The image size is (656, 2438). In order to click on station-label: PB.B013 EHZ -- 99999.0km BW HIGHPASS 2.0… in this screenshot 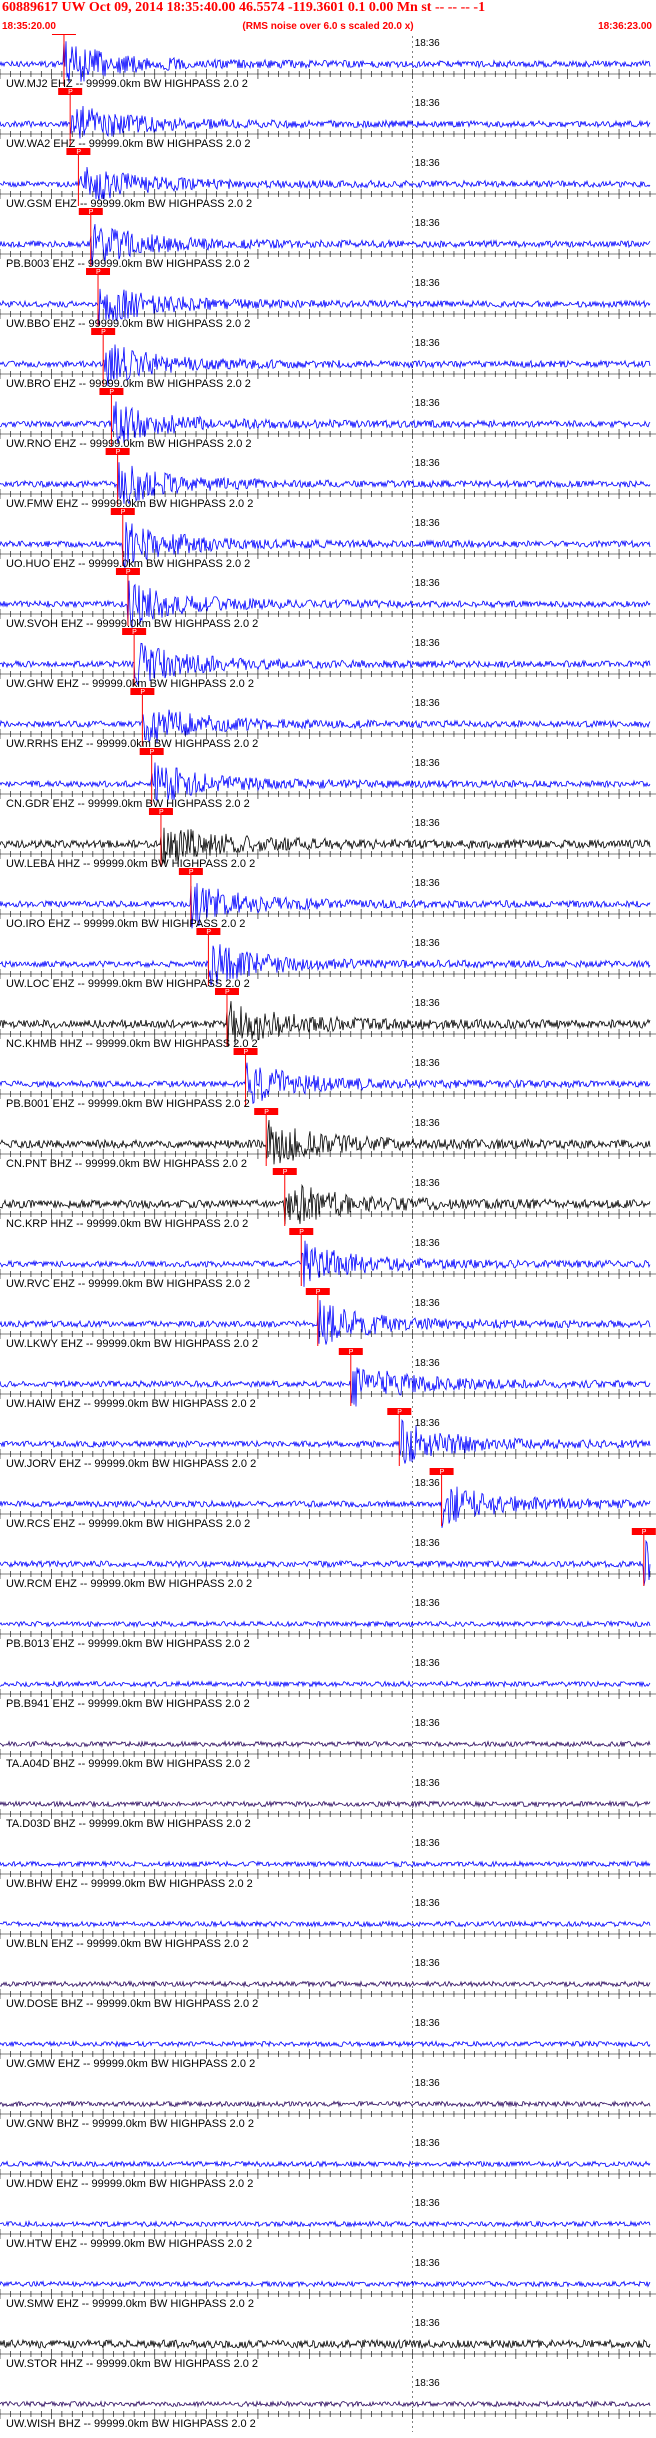, I will do `click(128, 1644)`.